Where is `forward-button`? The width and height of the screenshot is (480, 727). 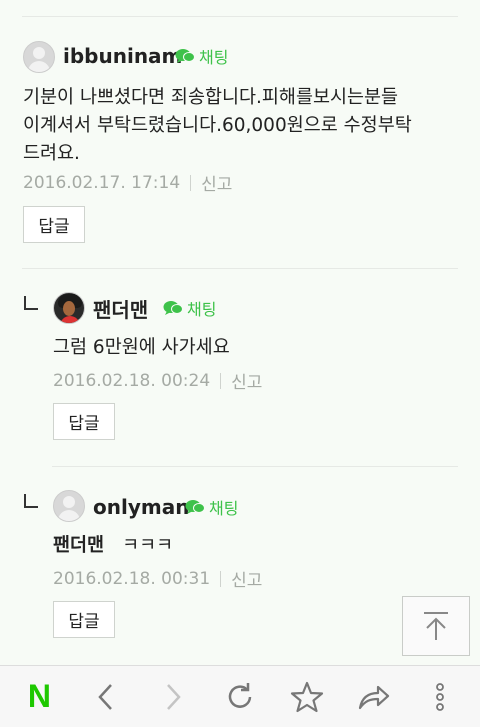
forward-button is located at coordinates (173, 697).